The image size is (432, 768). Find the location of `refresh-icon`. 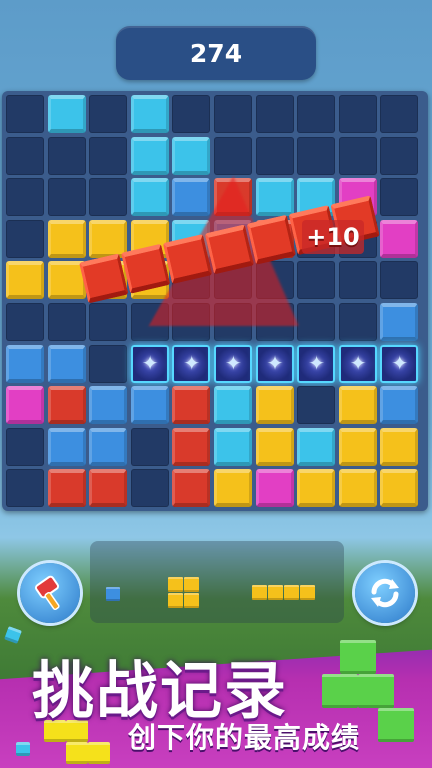

refresh-icon is located at coordinates (385, 593).